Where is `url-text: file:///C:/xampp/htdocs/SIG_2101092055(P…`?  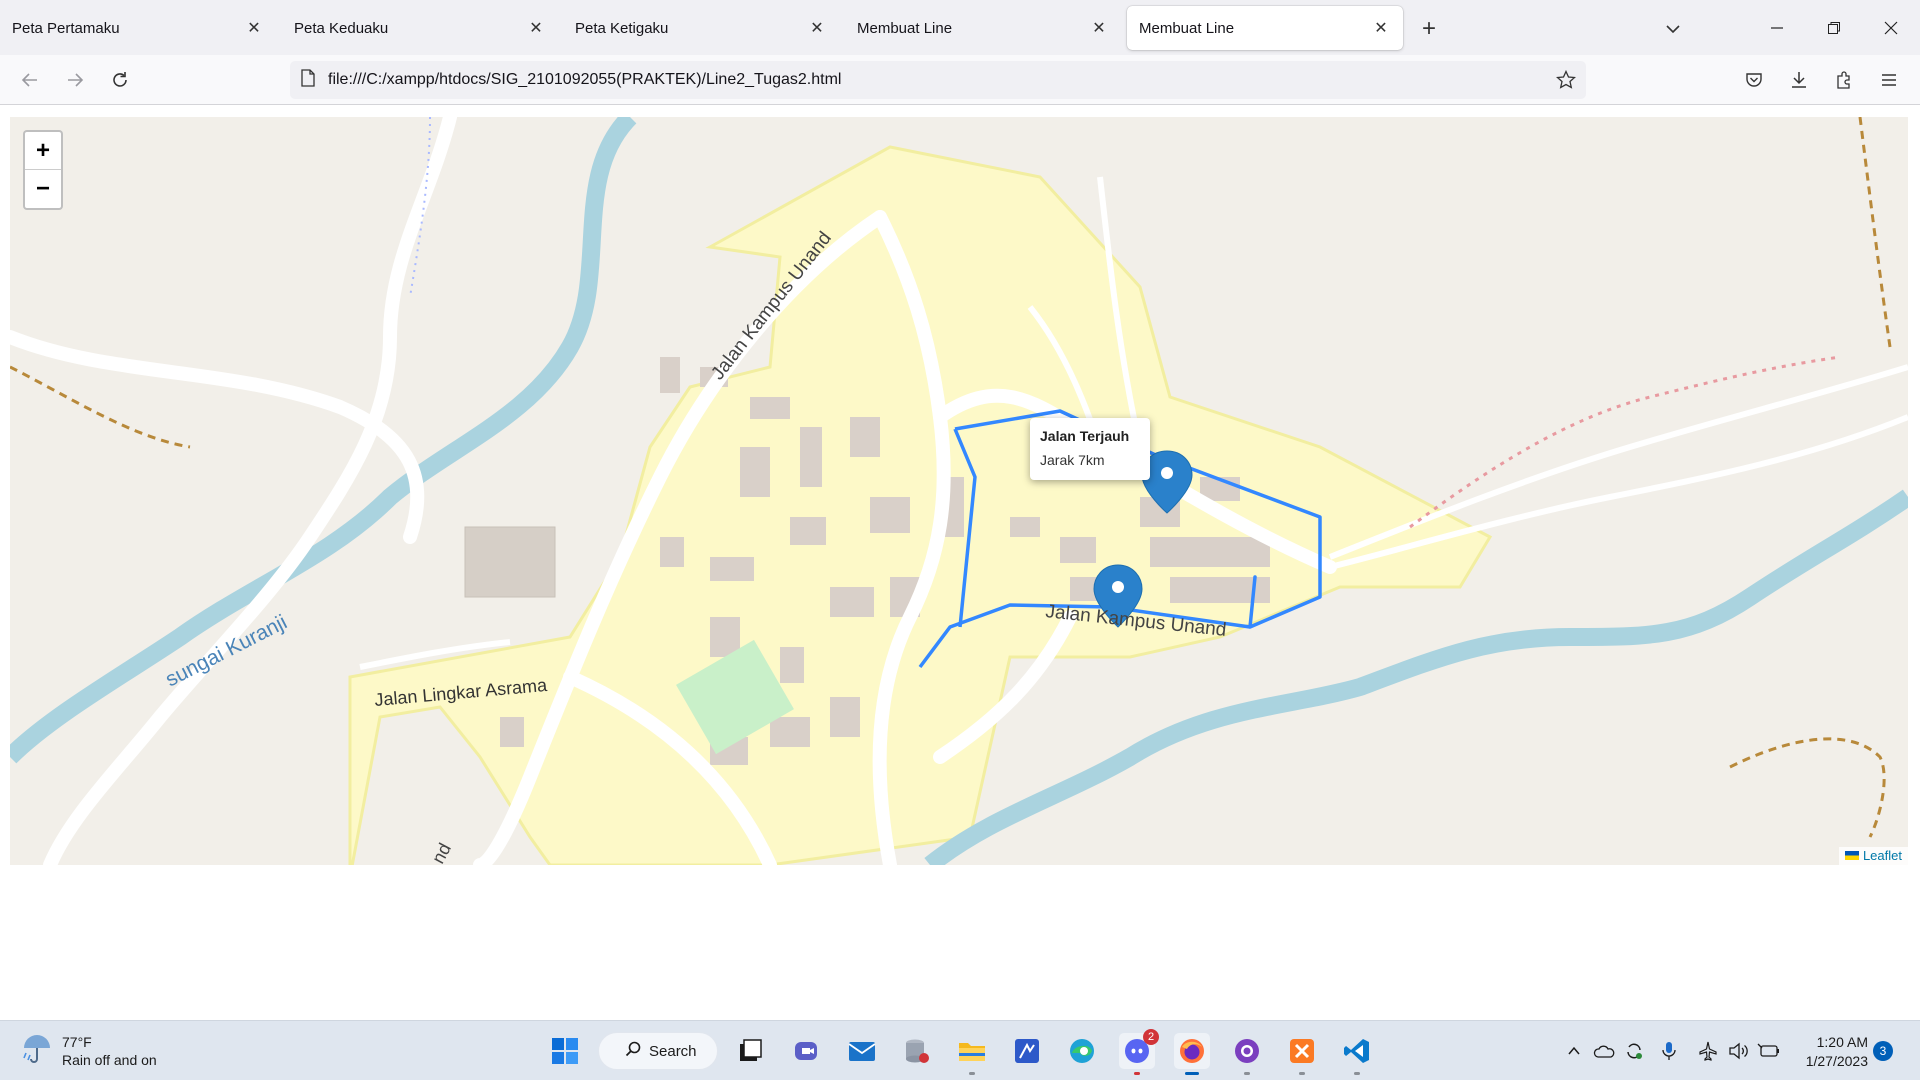
url-text: file:///C:/xampp/htdocs/SIG_2101092055(P… is located at coordinates (585, 79).